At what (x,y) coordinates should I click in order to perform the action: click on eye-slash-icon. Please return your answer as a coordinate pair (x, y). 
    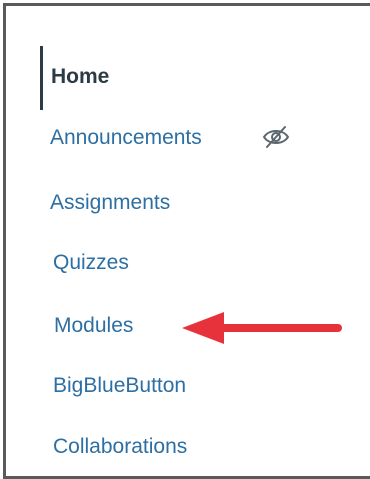
    Looking at the image, I should click on (276, 137).